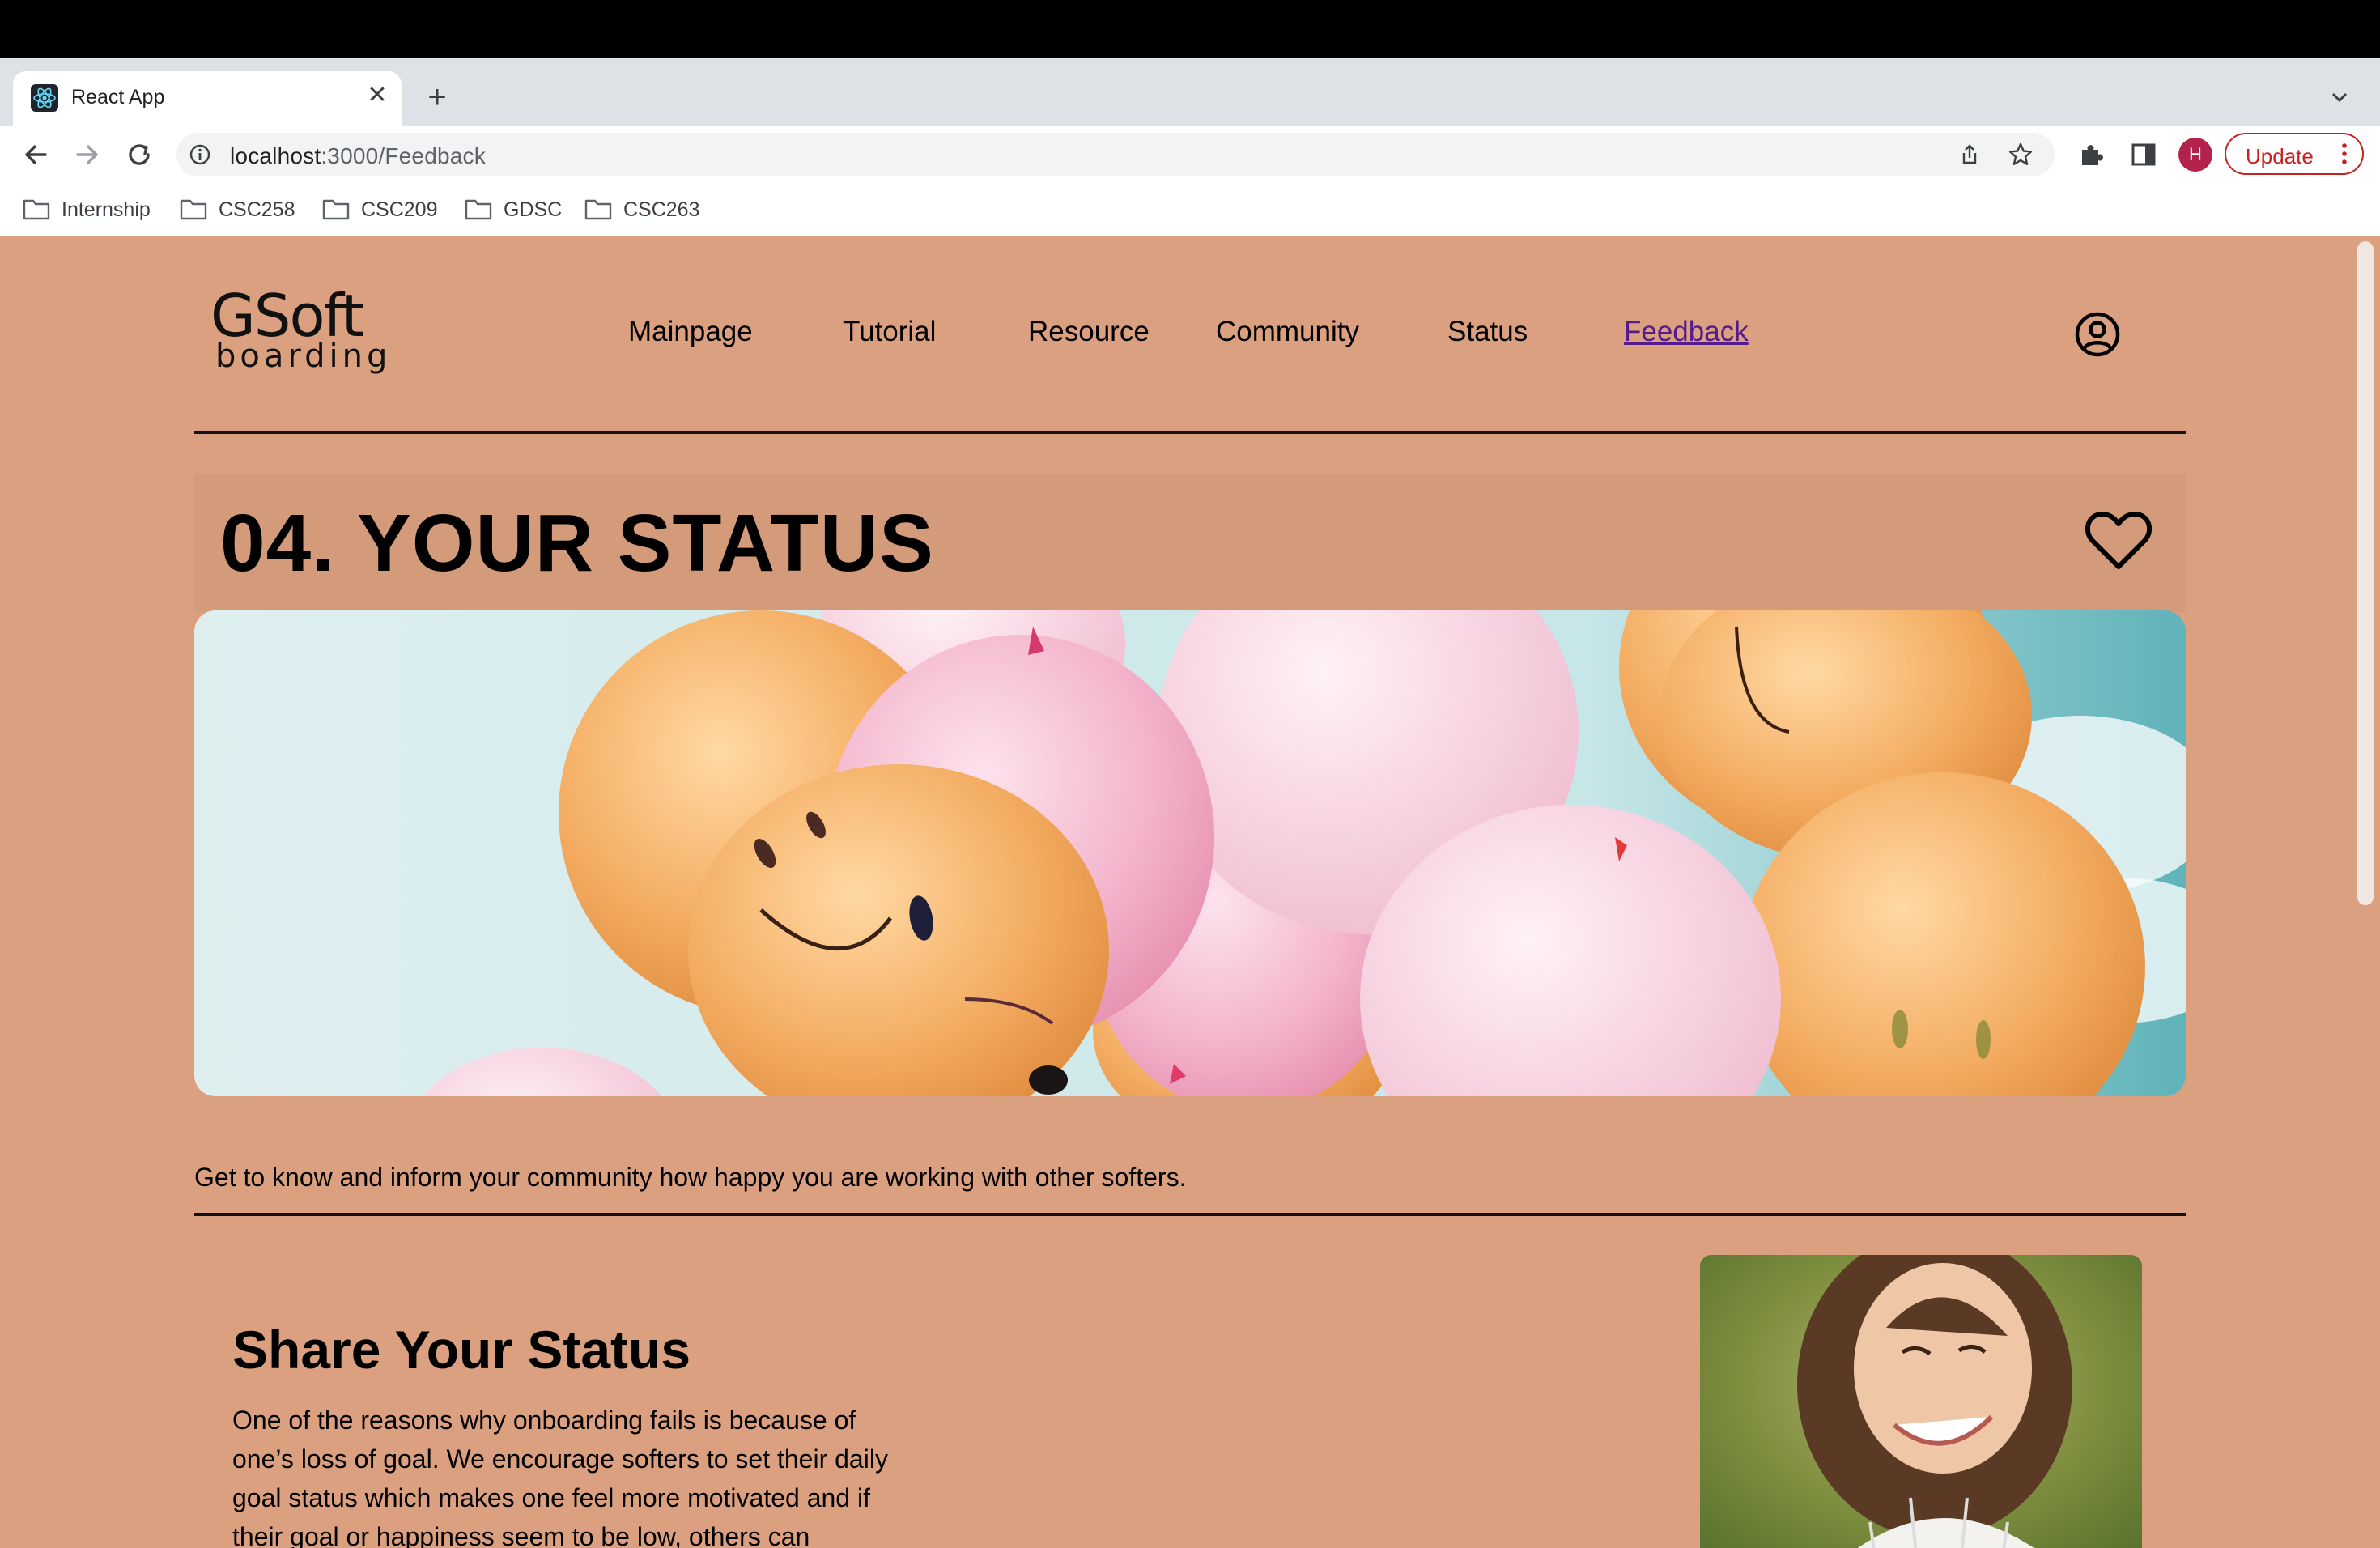  Describe the element at coordinates (139, 155) in the screenshot. I see `reload-icon` at that location.